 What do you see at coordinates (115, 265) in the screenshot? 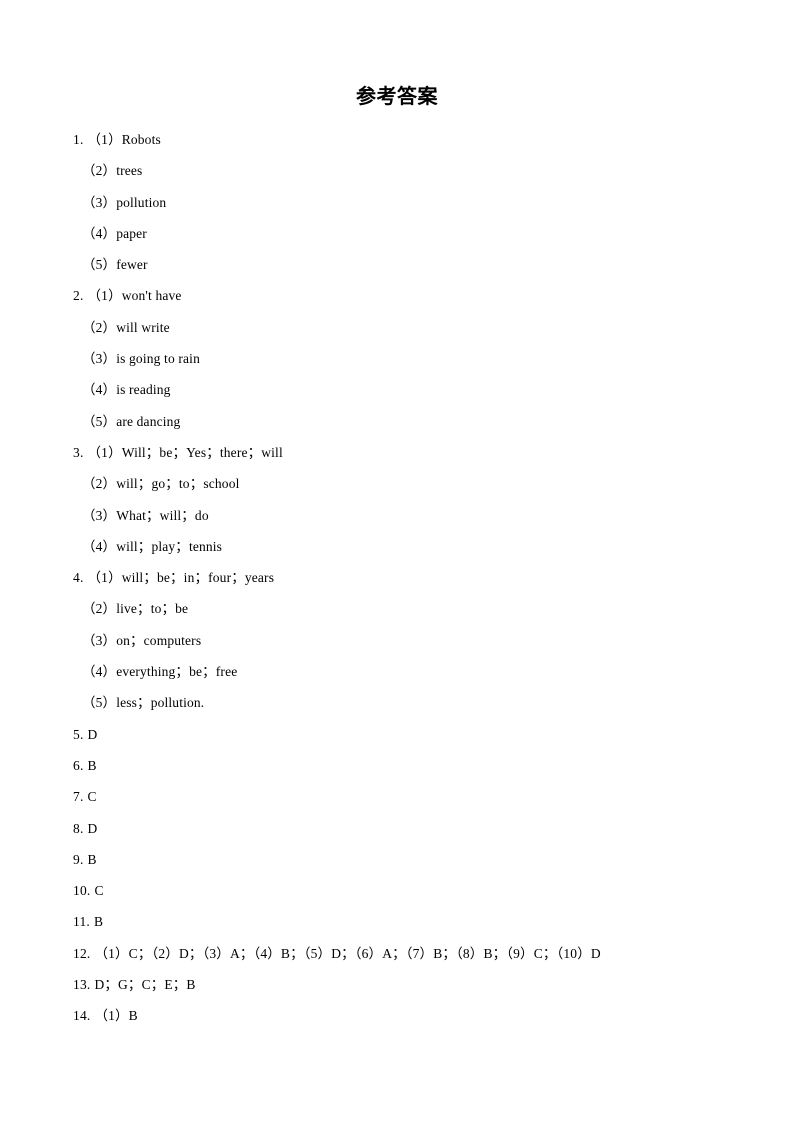
I see `answer-text: （5）fewer` at bounding box center [115, 265].